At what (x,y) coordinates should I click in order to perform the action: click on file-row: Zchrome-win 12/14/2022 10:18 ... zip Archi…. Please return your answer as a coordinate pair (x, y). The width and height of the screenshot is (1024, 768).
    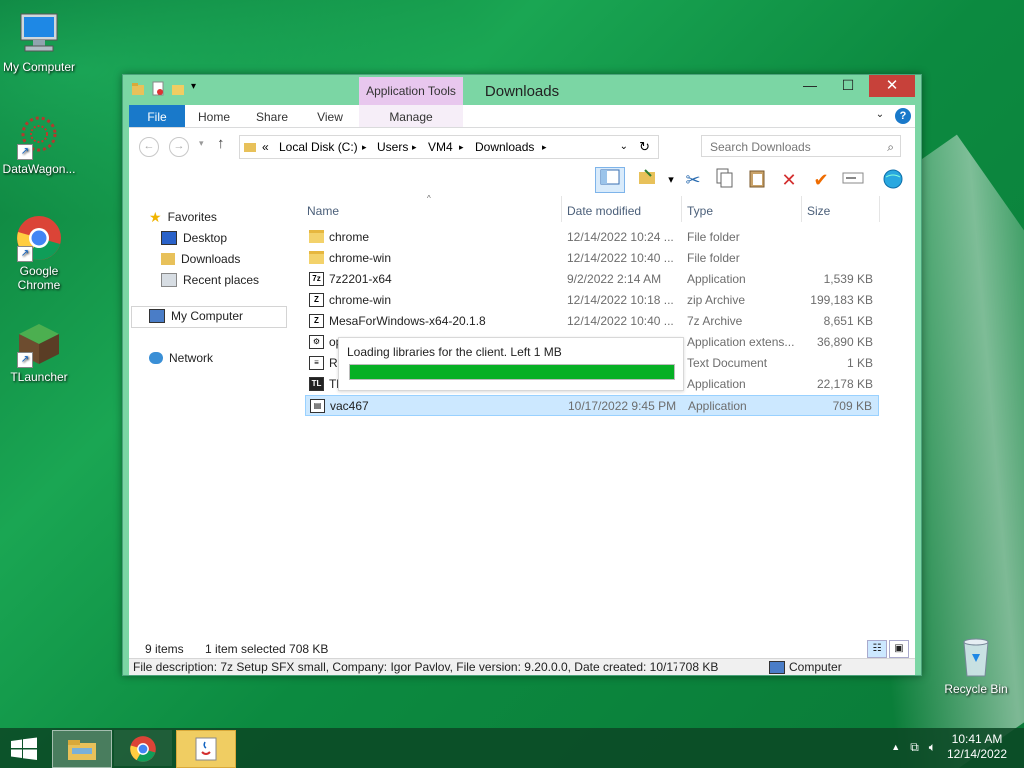
    Looking at the image, I should click on (592, 300).